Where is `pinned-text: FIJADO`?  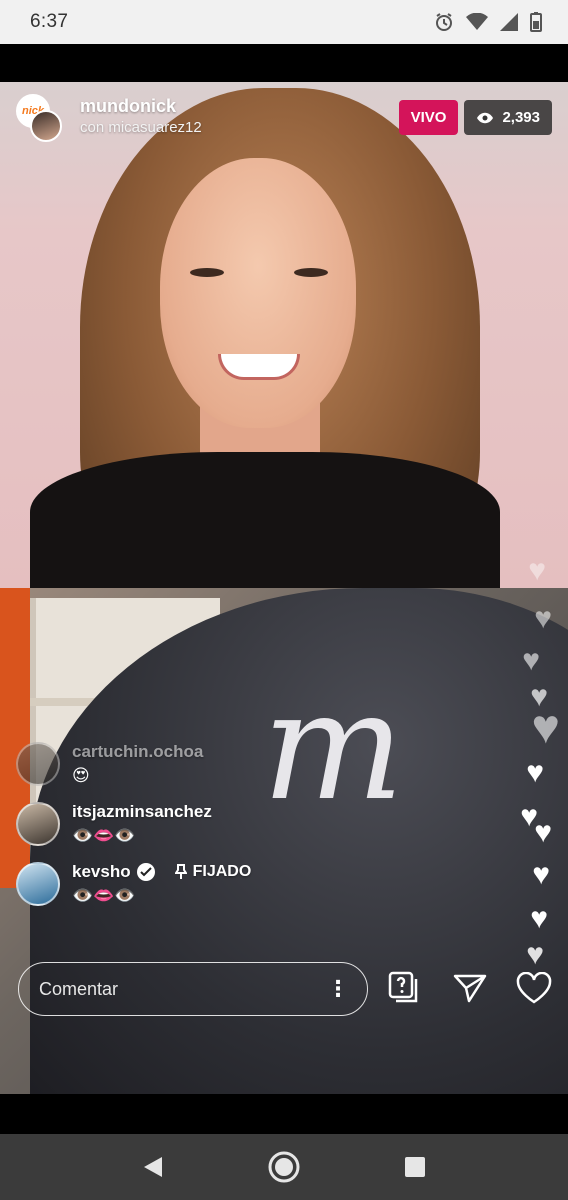
pinned-text: FIJADO is located at coordinates (222, 871).